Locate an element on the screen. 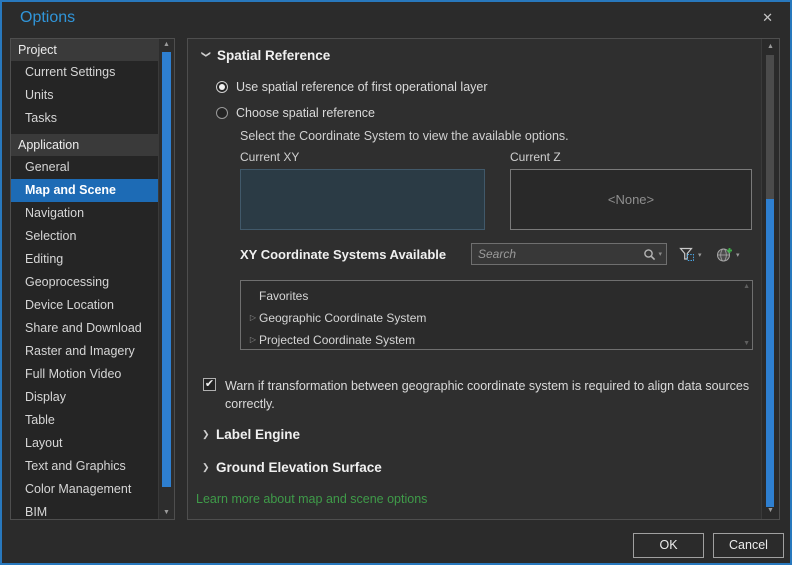 Image resolution: width=792 pixels, height=565 pixels. search-input is located at coordinates (558, 254).